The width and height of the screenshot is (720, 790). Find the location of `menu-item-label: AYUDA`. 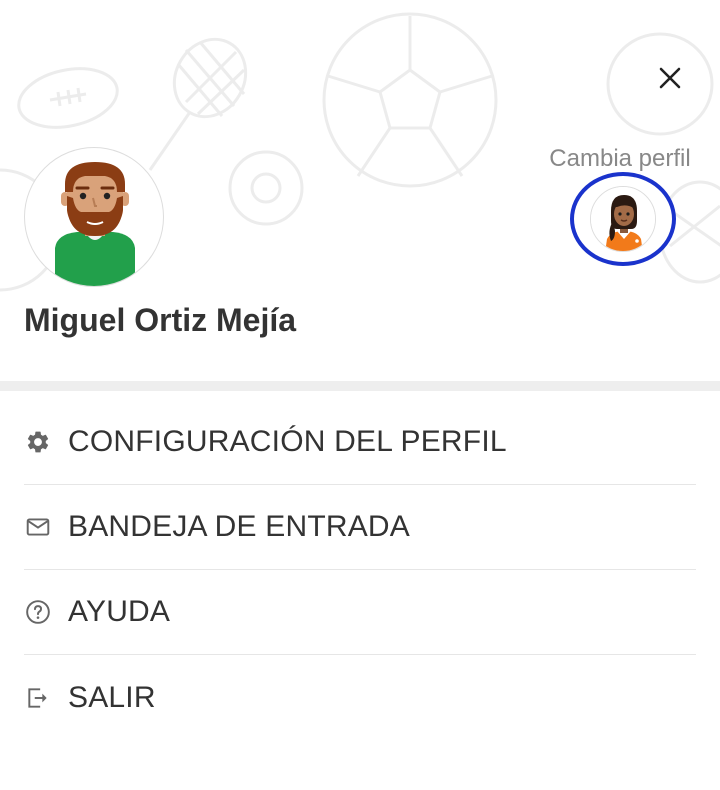

menu-item-label: AYUDA is located at coordinates (119, 611).